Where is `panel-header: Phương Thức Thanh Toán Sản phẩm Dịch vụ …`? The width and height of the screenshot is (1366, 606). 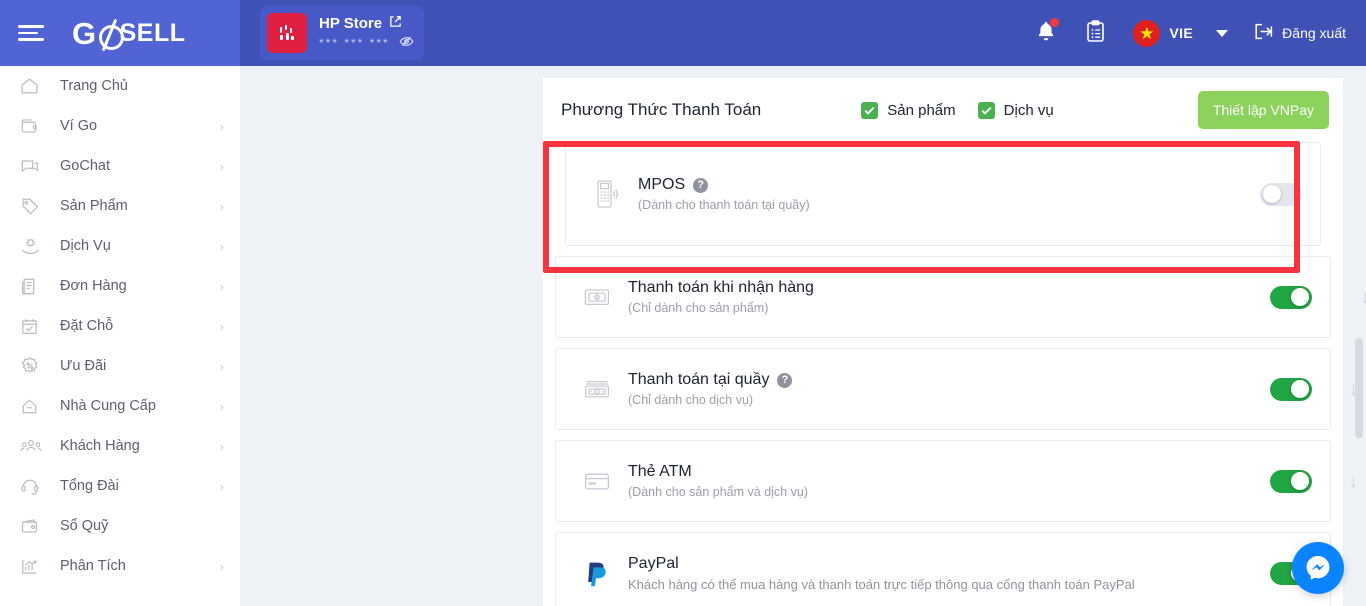
panel-header: Phương Thức Thanh Toán Sản phẩm Dịch vụ … is located at coordinates (943, 110).